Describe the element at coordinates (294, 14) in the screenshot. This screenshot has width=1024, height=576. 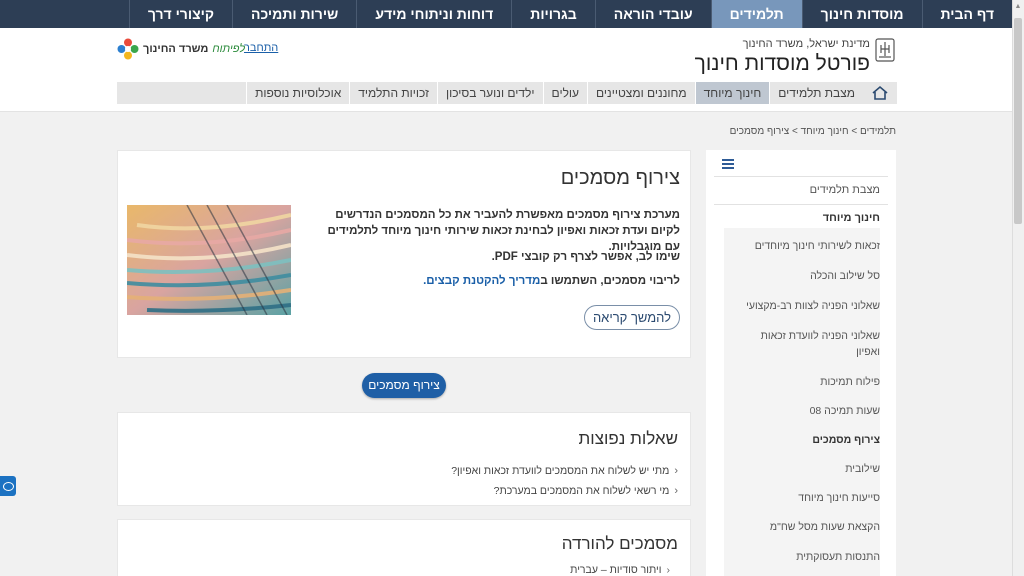
I see `top-nav-item: שירות ותמיכה` at that location.